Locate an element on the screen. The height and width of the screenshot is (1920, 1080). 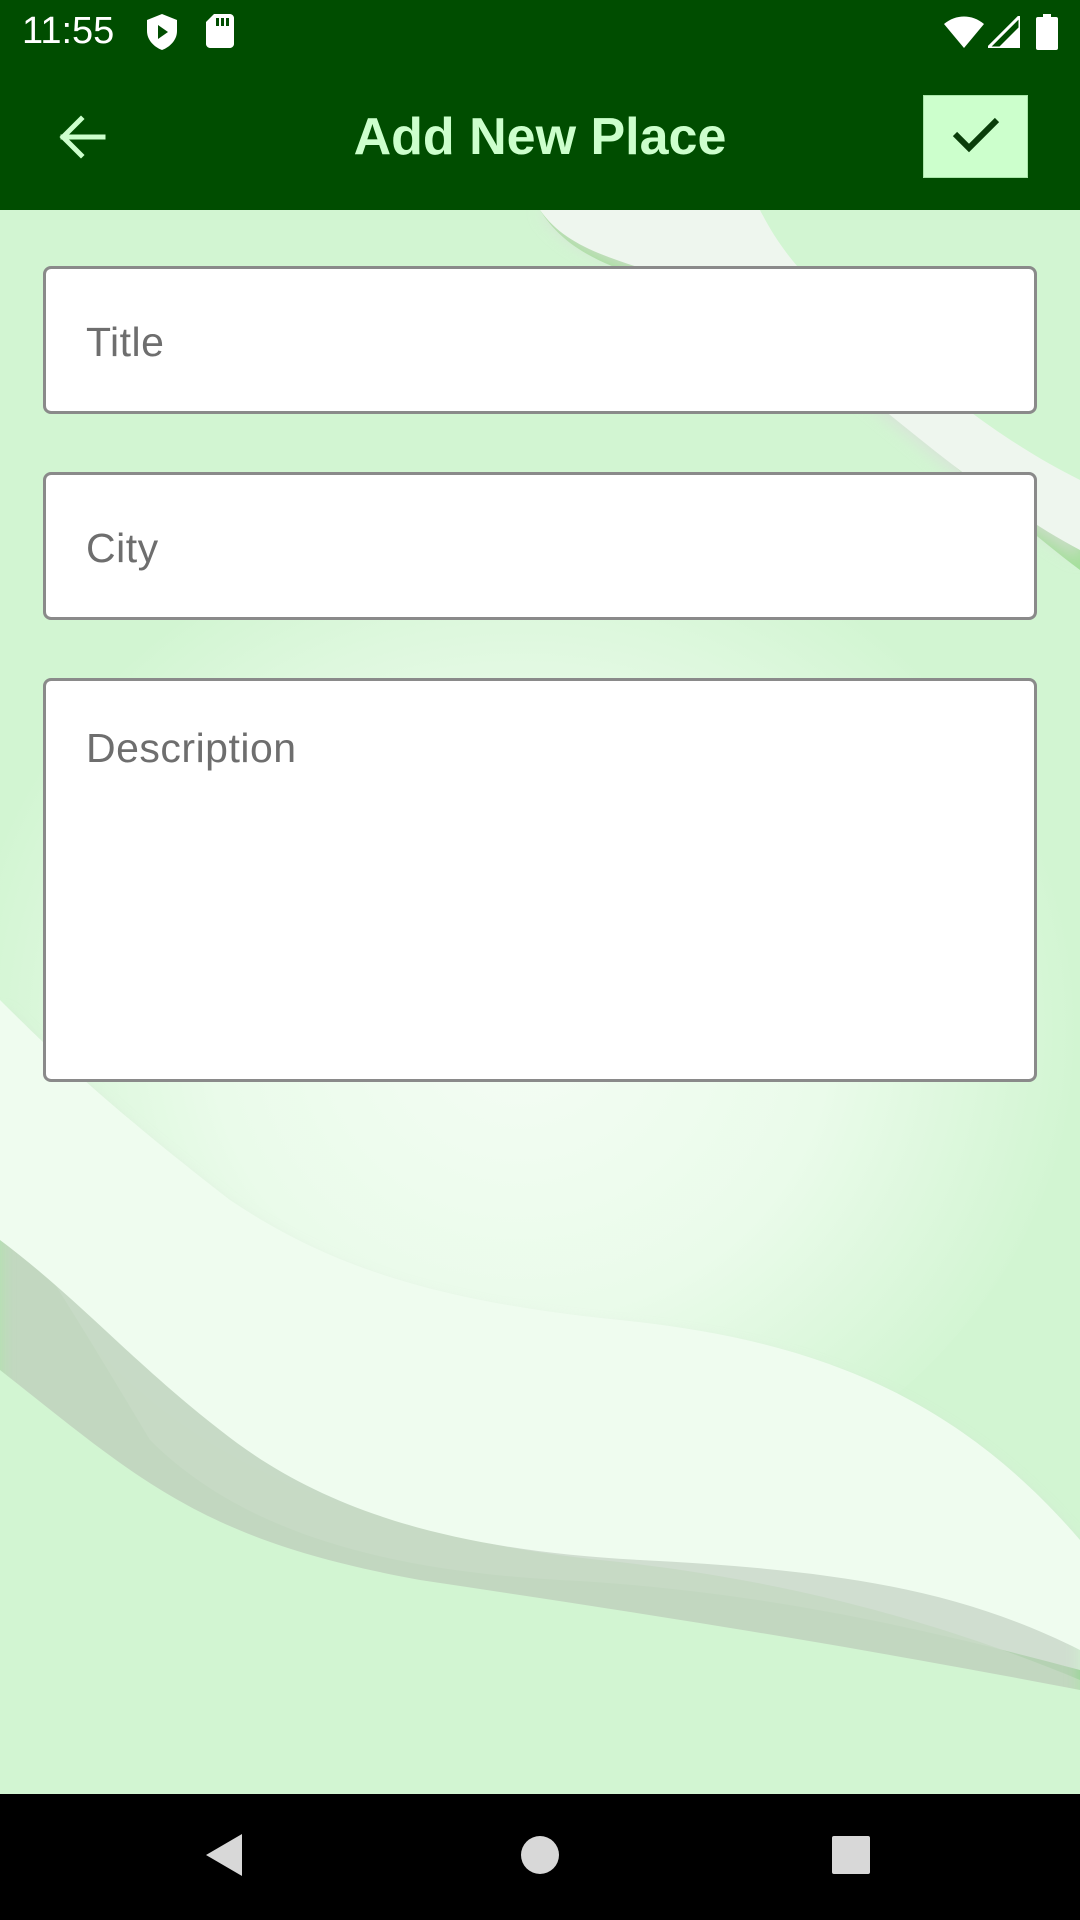
cell-signal-icon is located at coordinates (1003, 32).